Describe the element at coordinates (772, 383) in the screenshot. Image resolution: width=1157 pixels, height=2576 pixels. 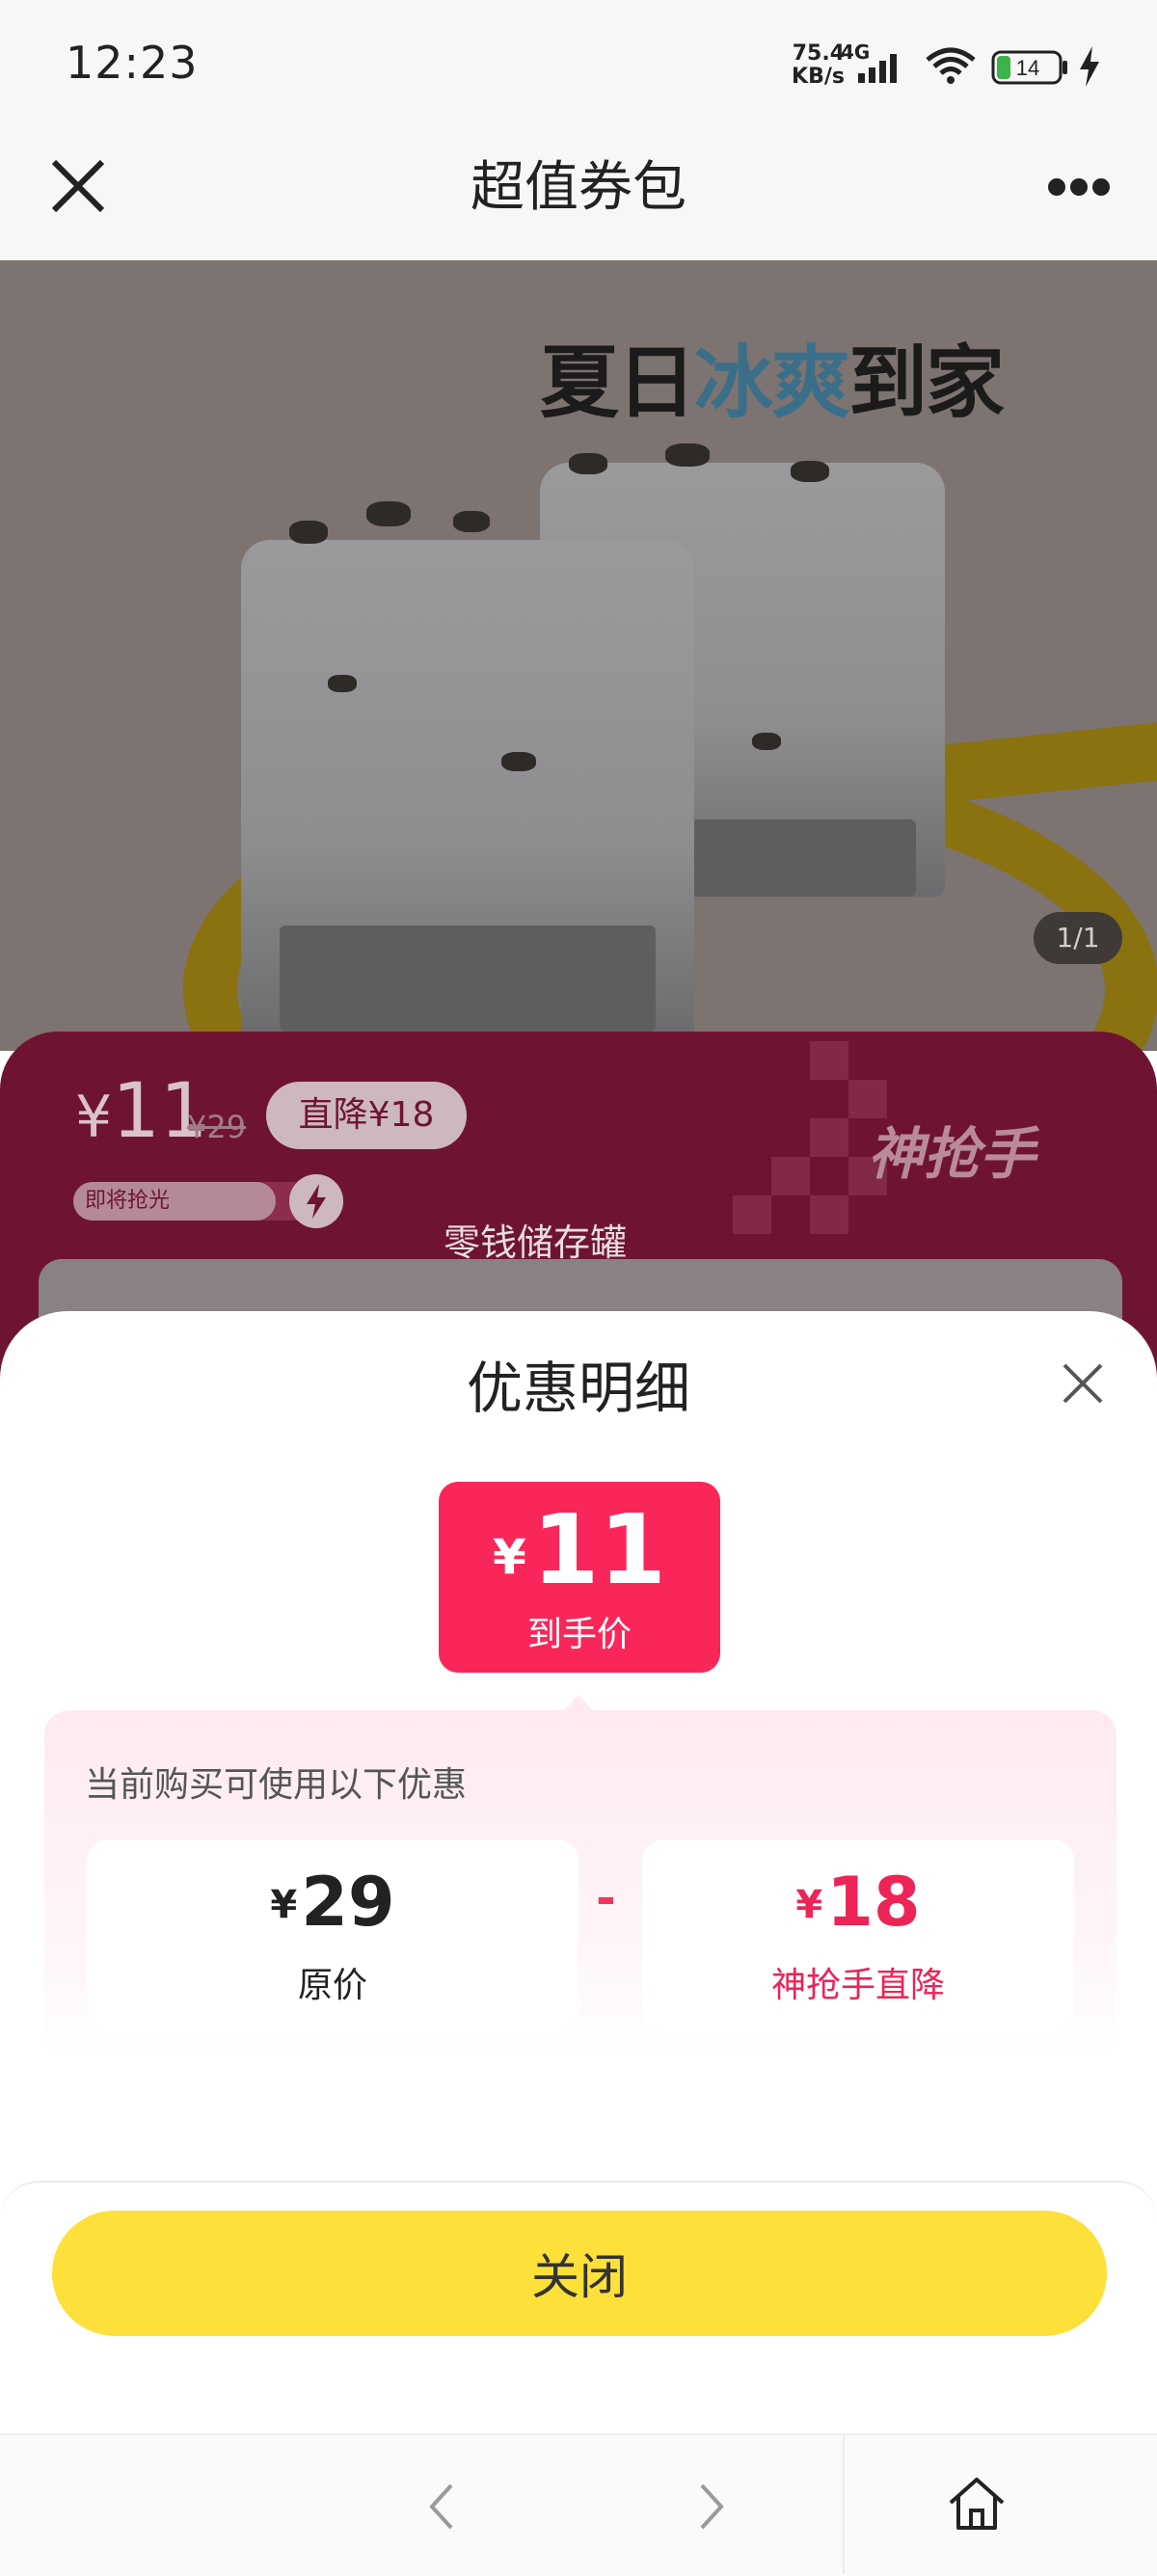
I see `campaign-logo-part: 冰爽` at that location.